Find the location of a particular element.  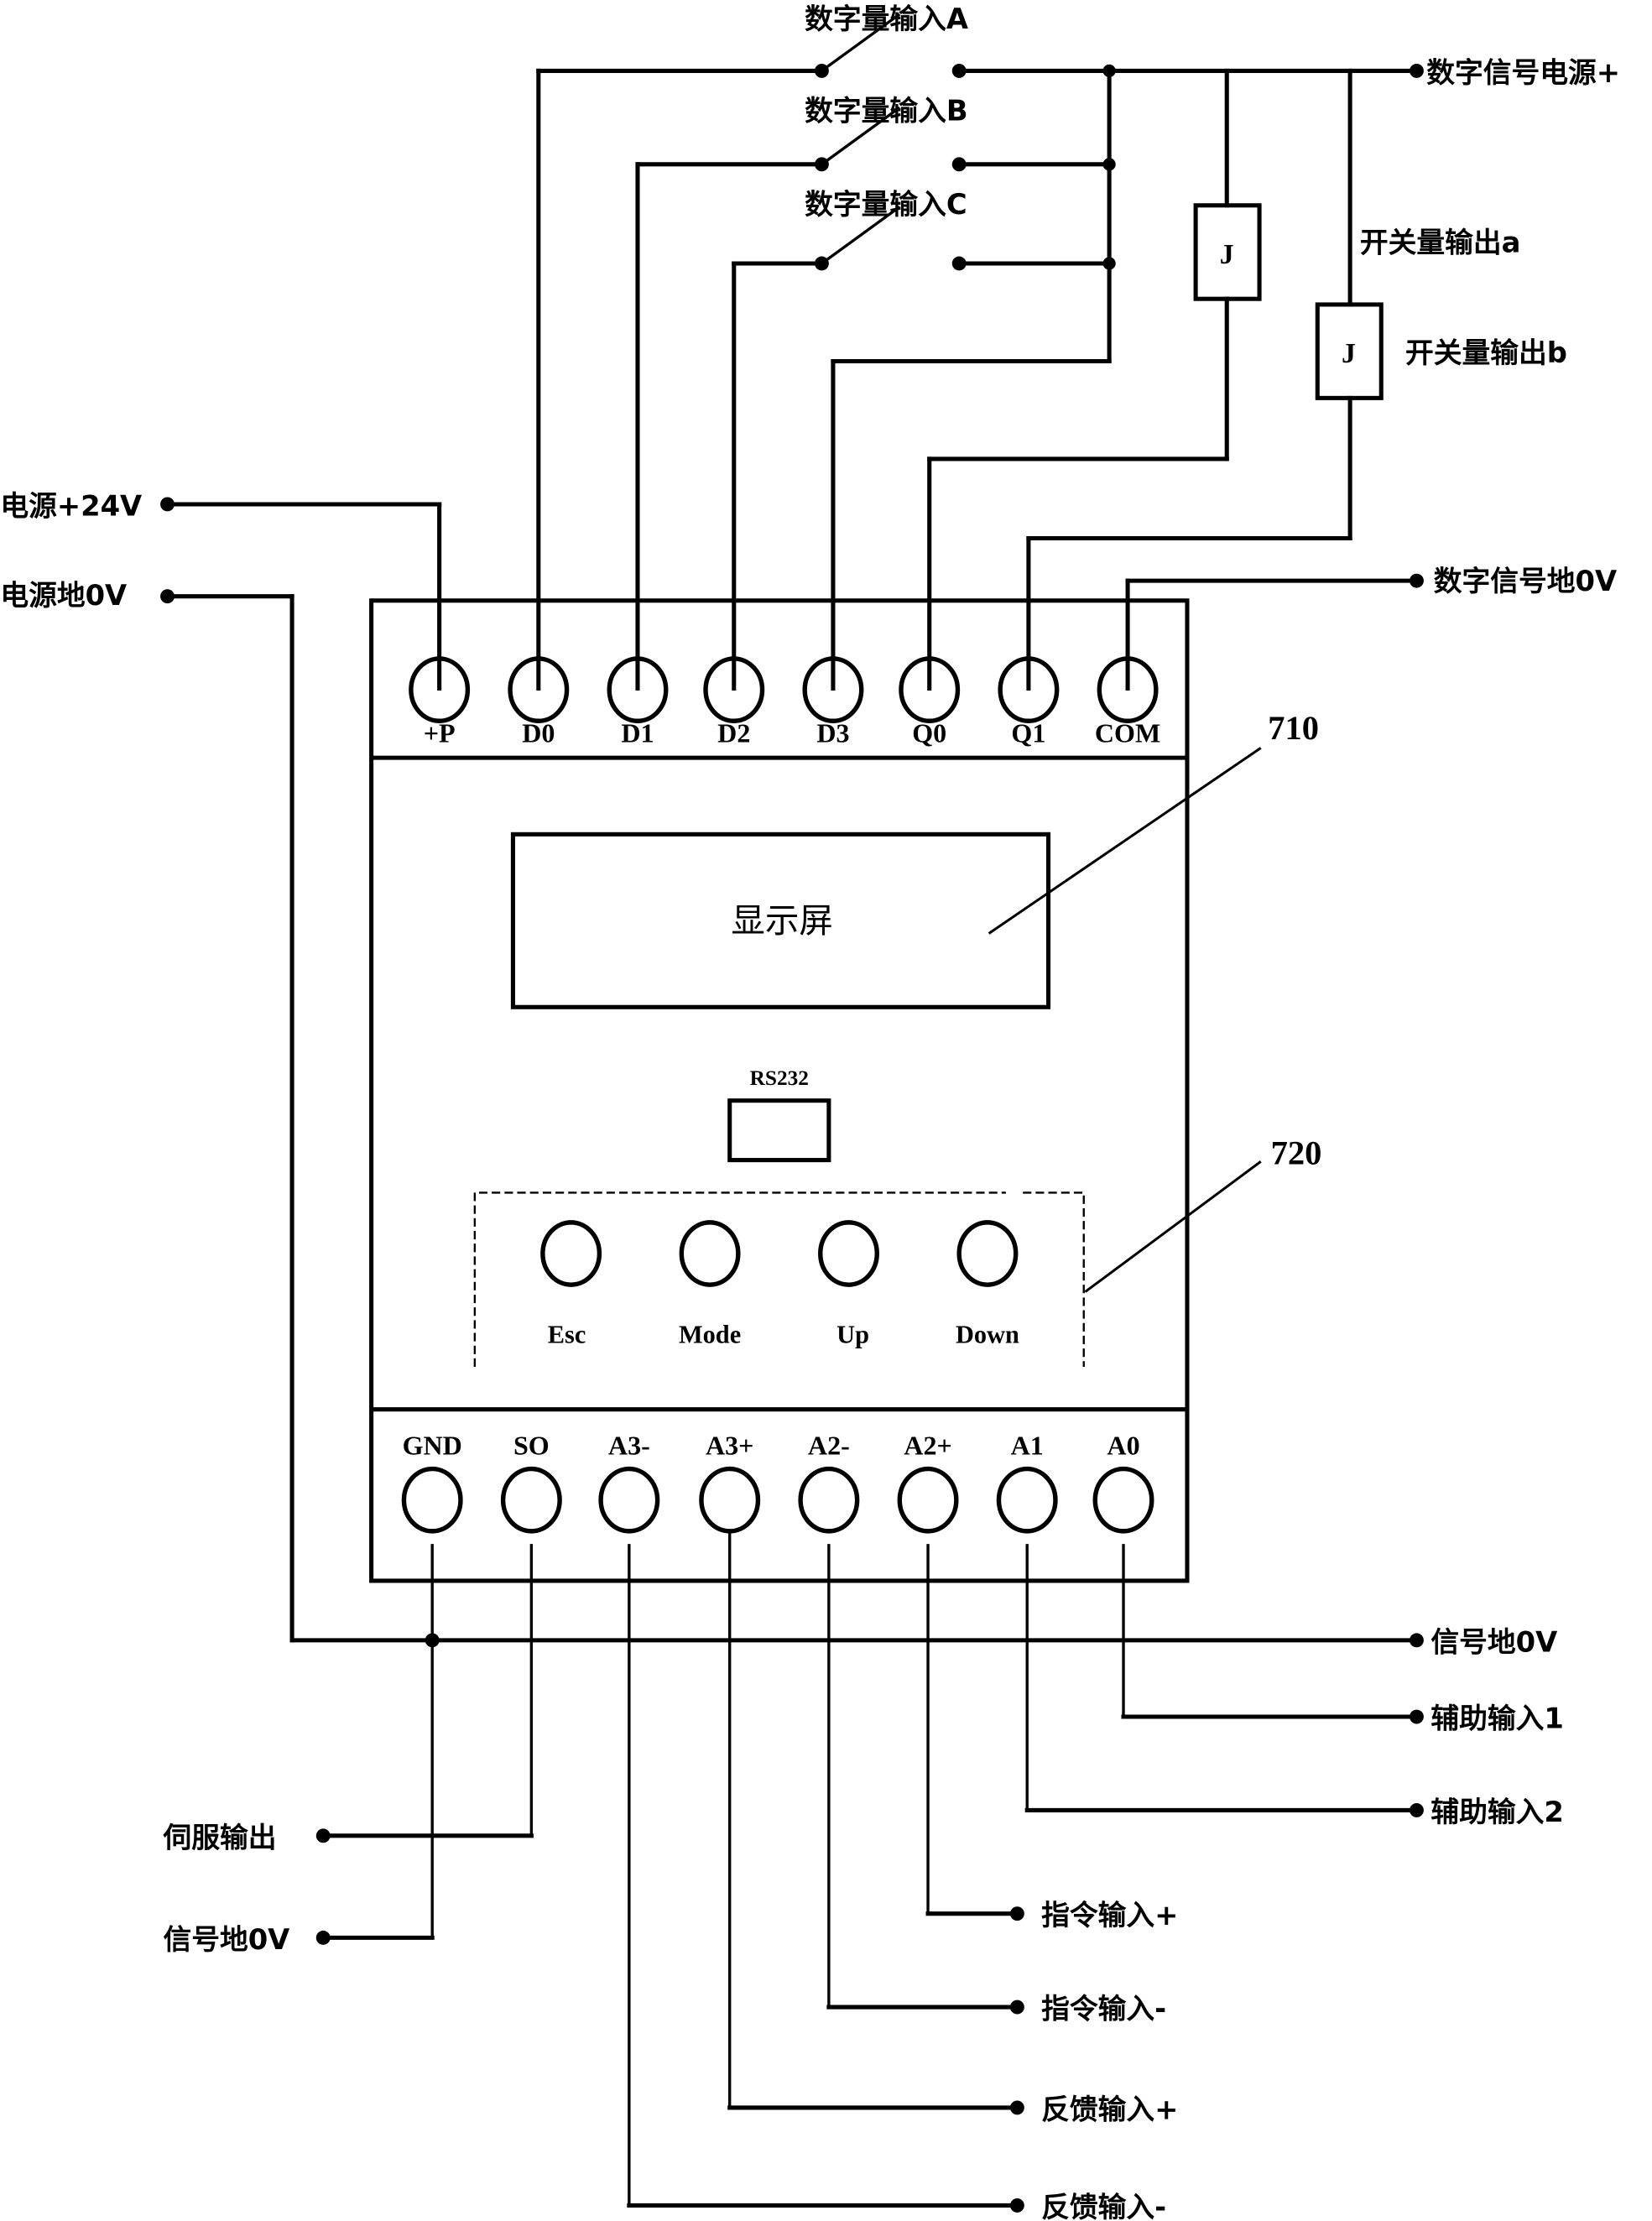

terminal-label: A3+ is located at coordinates (730, 1446).